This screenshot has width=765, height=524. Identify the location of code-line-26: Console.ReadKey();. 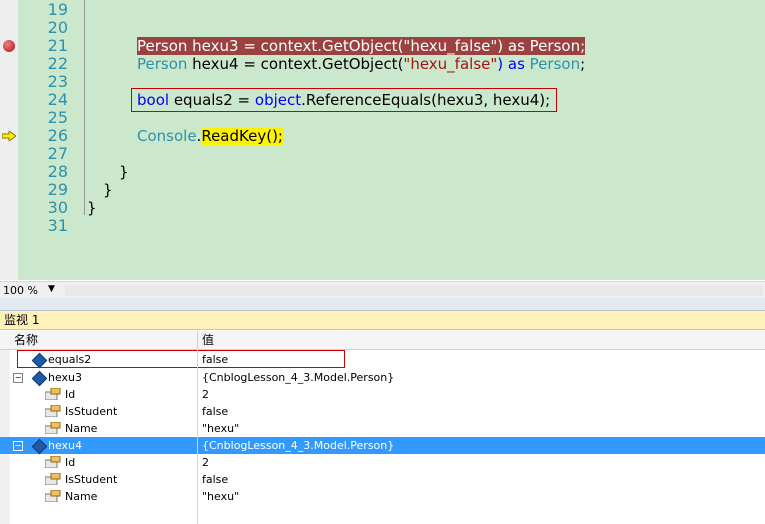
(210, 136).